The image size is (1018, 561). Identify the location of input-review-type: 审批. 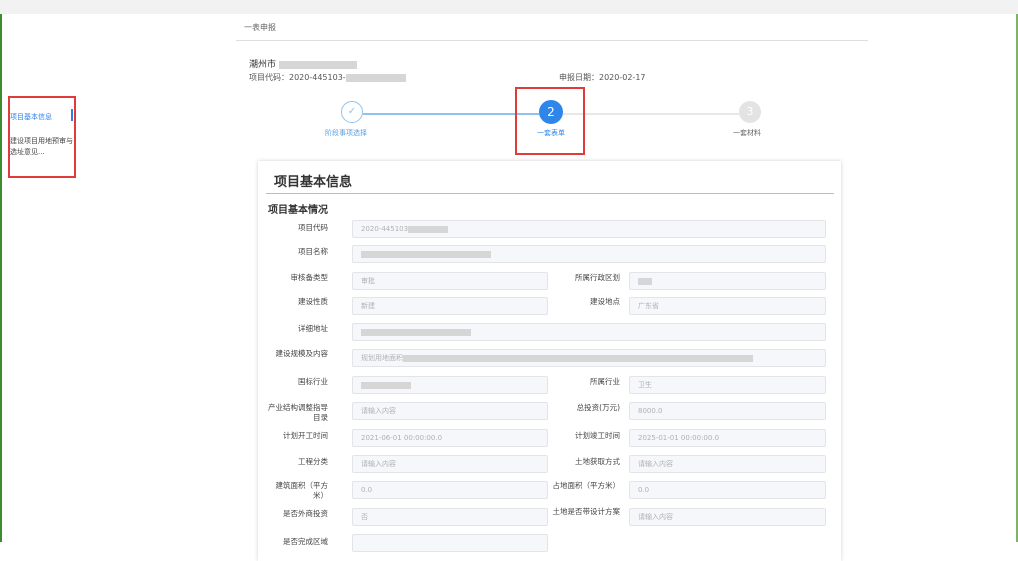
(450, 281).